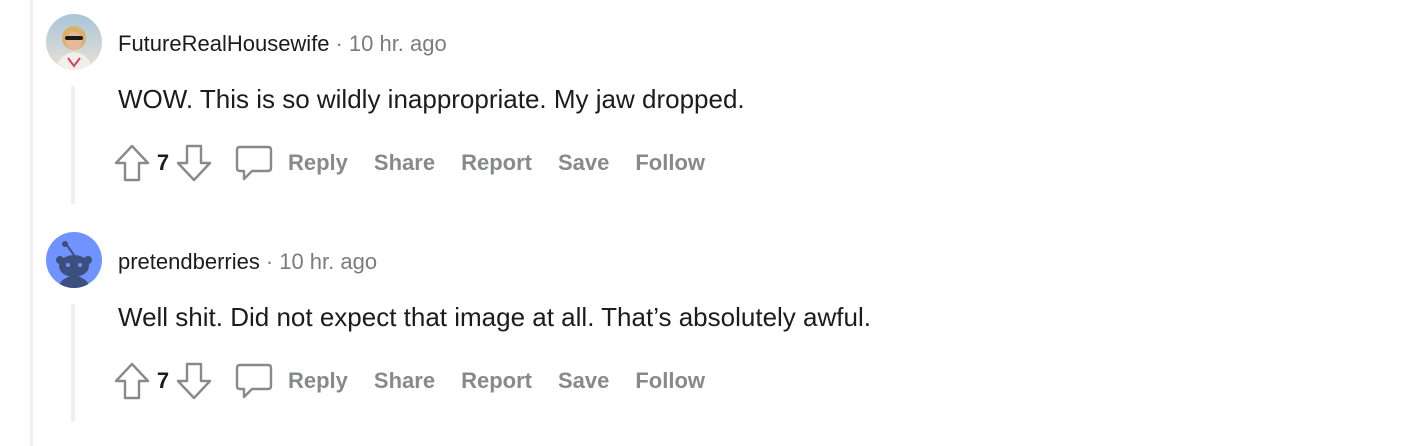  I want to click on comment-meta: FutureRealHousewife · 10 hr. ago, so click(282, 44).